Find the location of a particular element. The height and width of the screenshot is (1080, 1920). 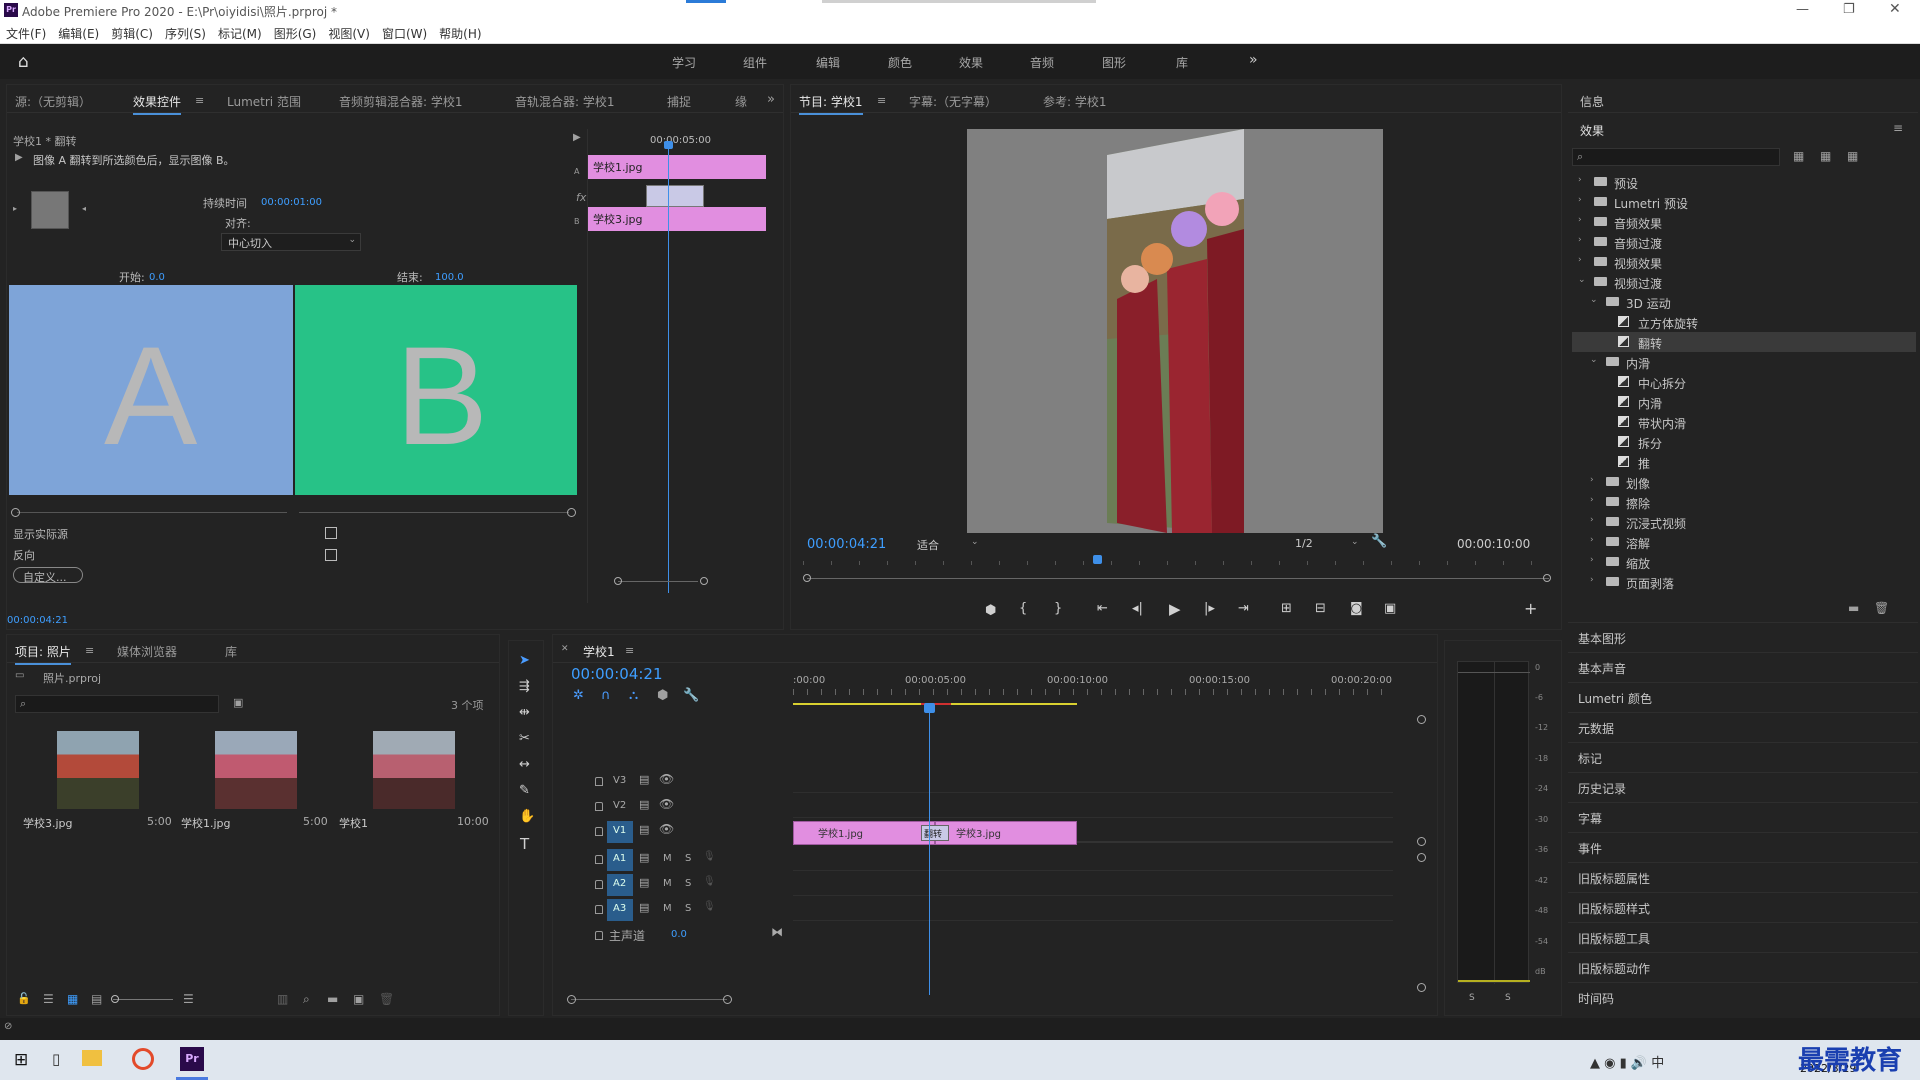

effect-item: 翻转 is located at coordinates (1744, 342).